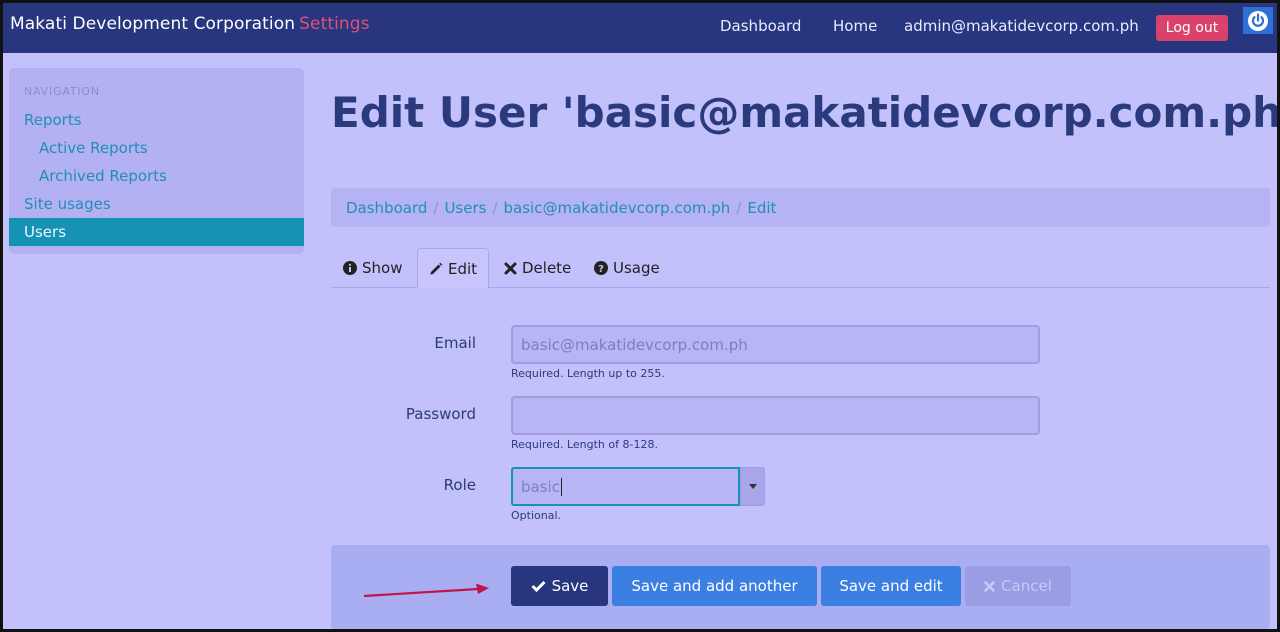  What do you see at coordinates (760, 26) in the screenshot?
I see `nav-dashboard-link: Dashboard` at bounding box center [760, 26].